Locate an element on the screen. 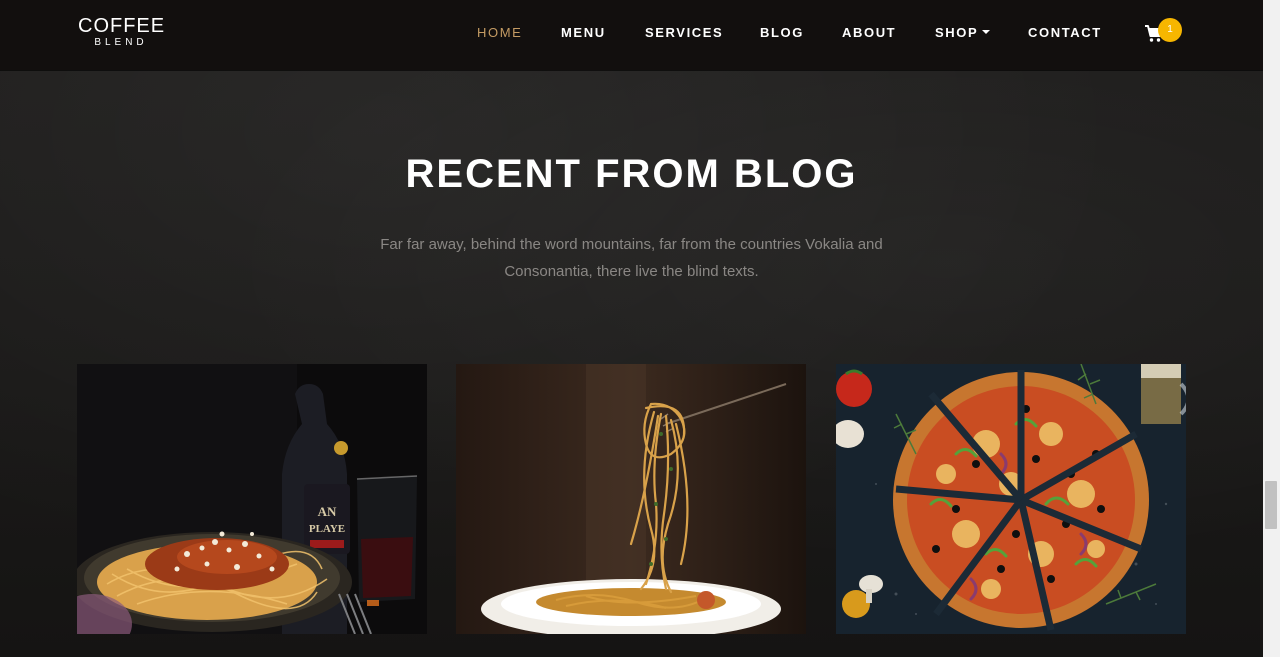 This screenshot has height=657, width=1280. nav-item-about: ABOUT is located at coordinates (869, 32).